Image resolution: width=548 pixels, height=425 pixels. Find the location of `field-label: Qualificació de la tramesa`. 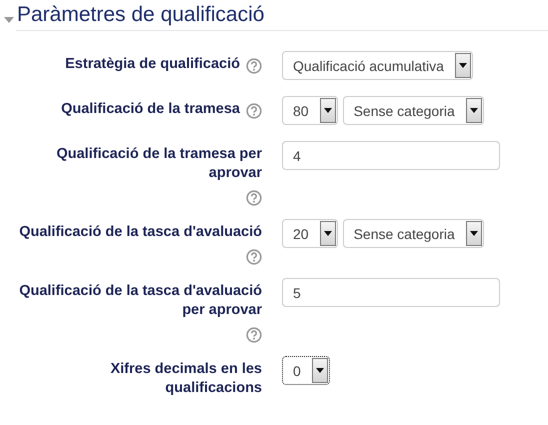

field-label: Qualificació de la tramesa is located at coordinates (150, 109).